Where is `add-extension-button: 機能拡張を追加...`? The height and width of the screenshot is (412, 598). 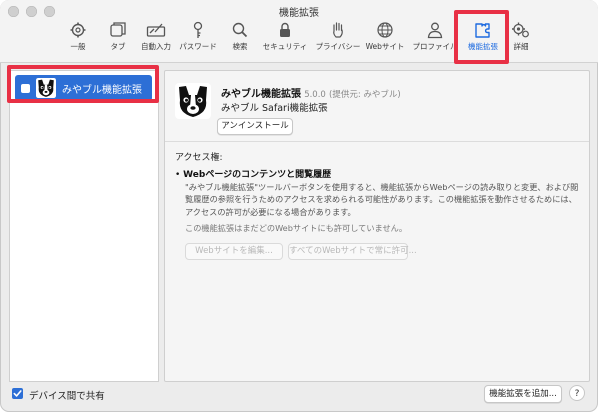 add-extension-button: 機能拡張を追加... is located at coordinates (523, 394).